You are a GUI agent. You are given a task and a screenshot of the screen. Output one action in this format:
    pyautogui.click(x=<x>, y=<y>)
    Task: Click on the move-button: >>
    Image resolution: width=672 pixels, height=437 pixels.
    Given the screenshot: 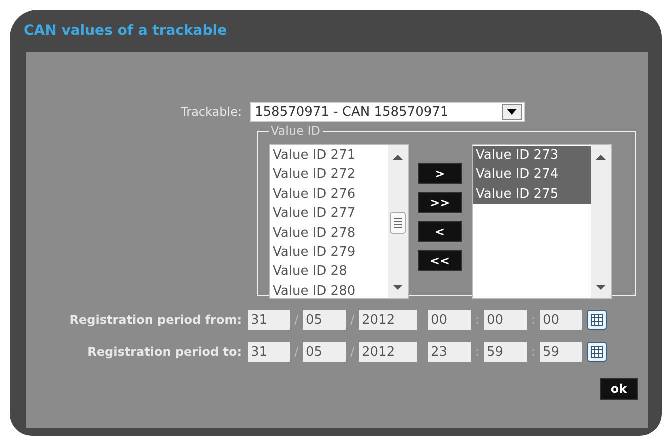 What is the action you would take?
    pyautogui.click(x=440, y=202)
    